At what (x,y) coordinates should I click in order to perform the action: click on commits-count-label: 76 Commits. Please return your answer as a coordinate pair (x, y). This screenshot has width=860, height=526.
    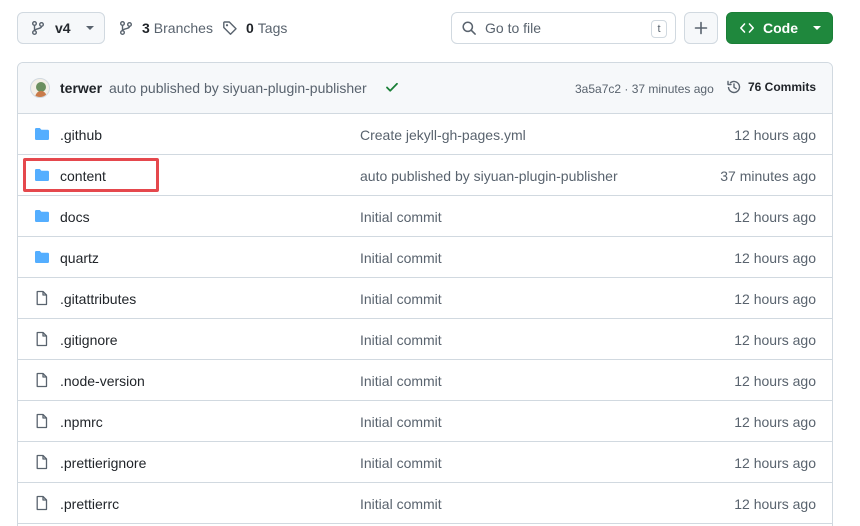
    Looking at the image, I should click on (782, 87).